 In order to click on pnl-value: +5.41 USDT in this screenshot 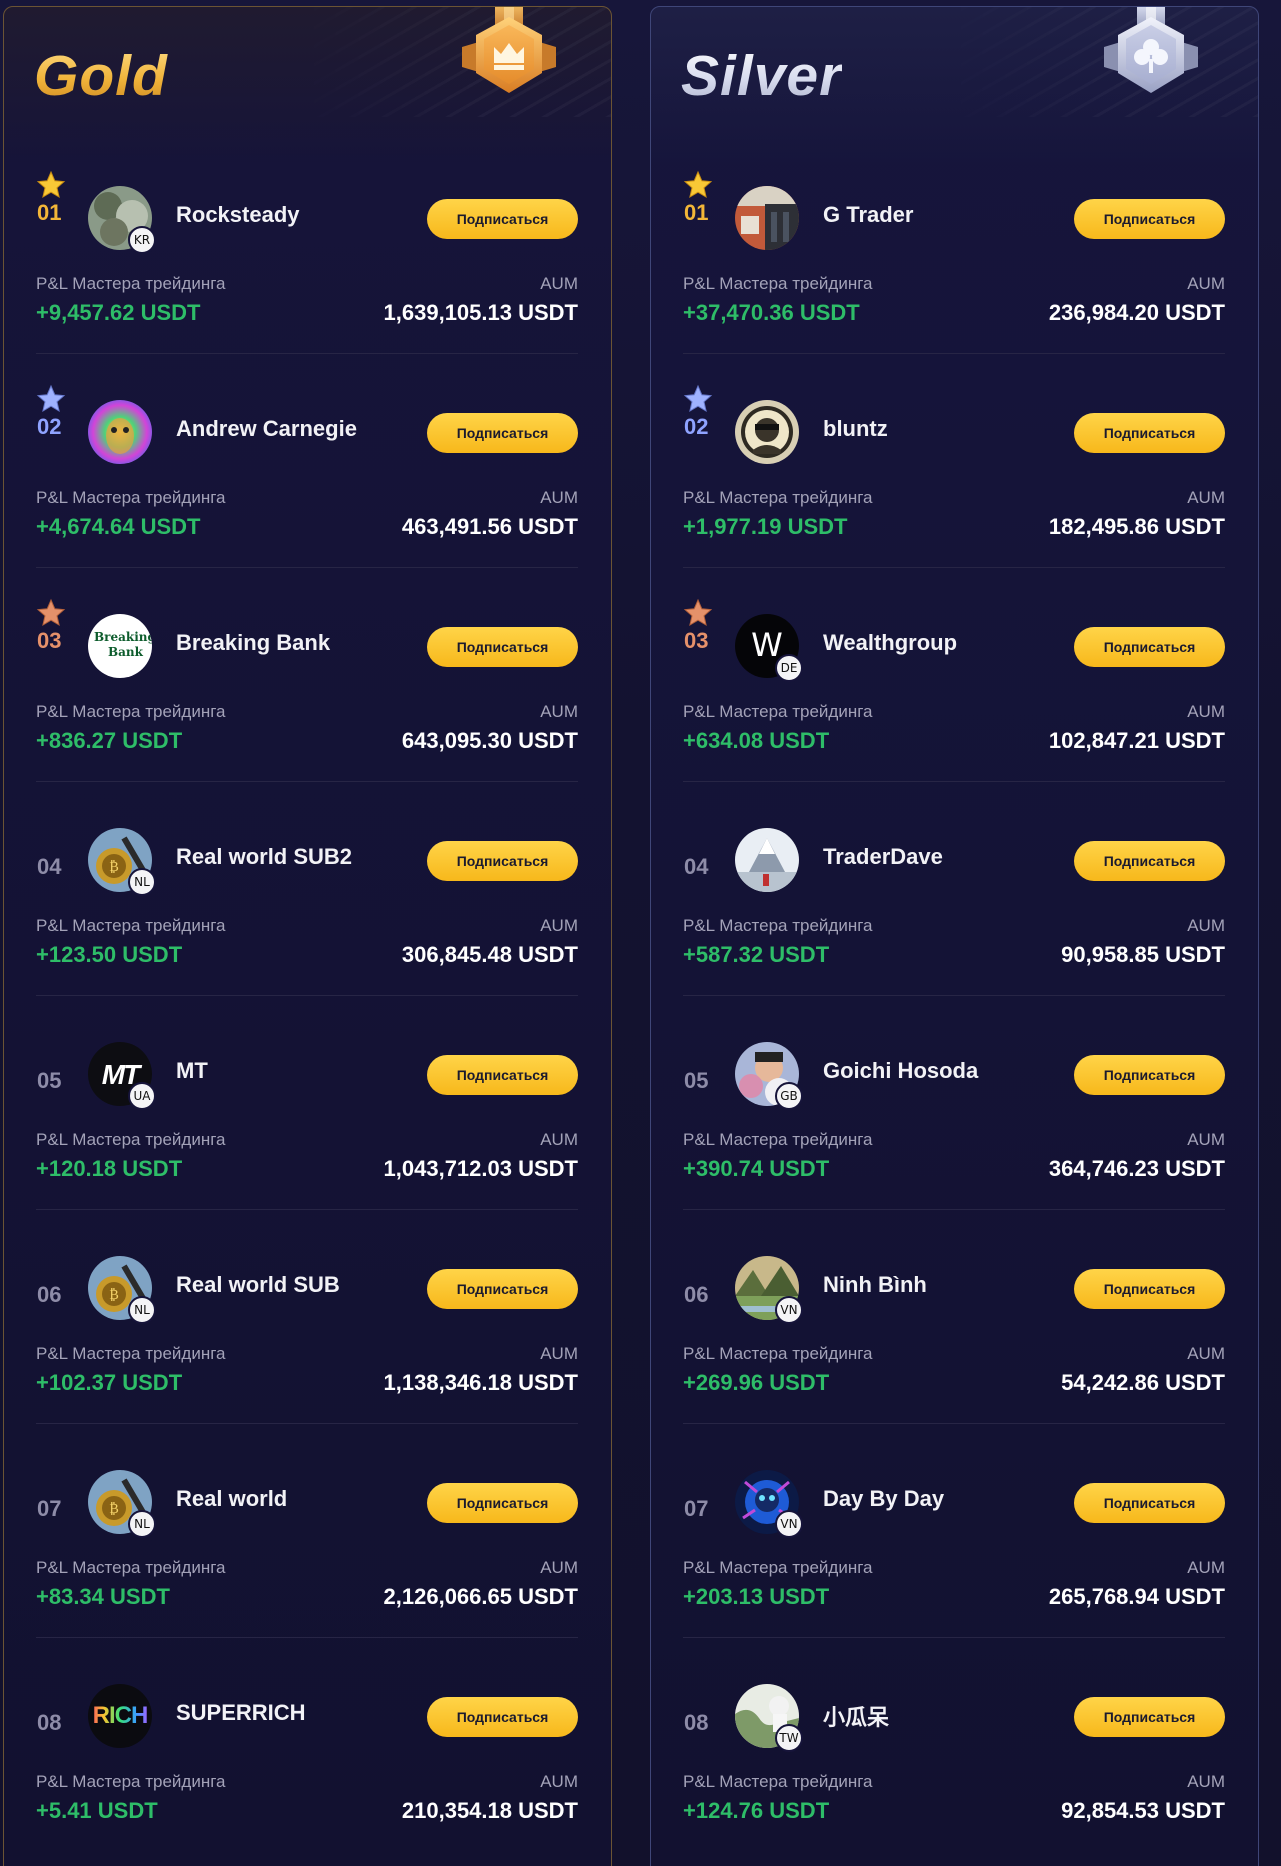, I will do `click(97, 1810)`.